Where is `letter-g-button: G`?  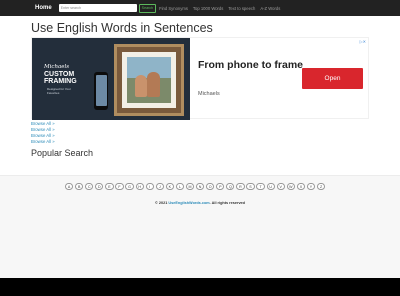 letter-g-button: G is located at coordinates (129, 186).